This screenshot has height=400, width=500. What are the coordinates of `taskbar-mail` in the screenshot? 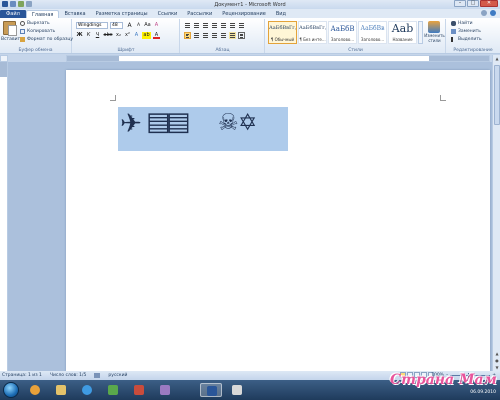 It's located at (237, 390).